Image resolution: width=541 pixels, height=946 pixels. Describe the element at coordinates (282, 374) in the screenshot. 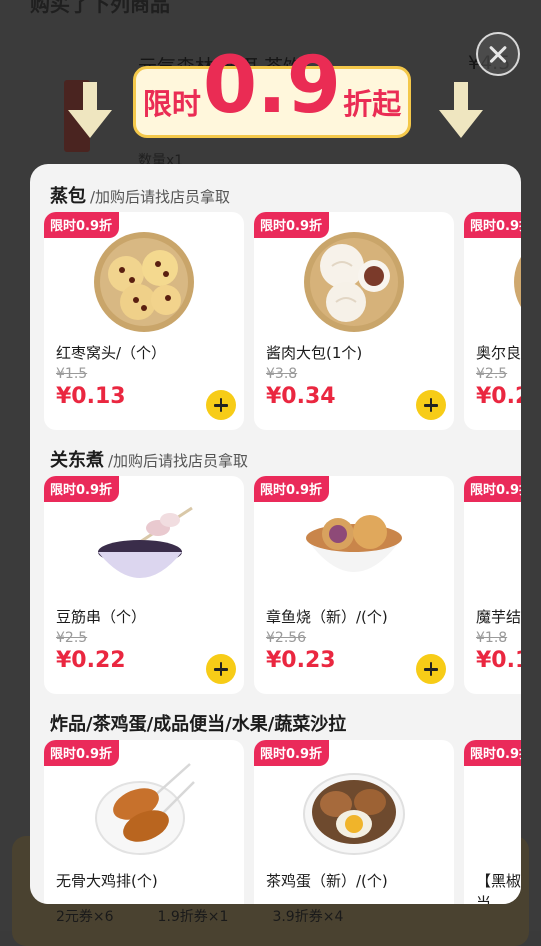

I see `original-price: ¥3.8` at that location.